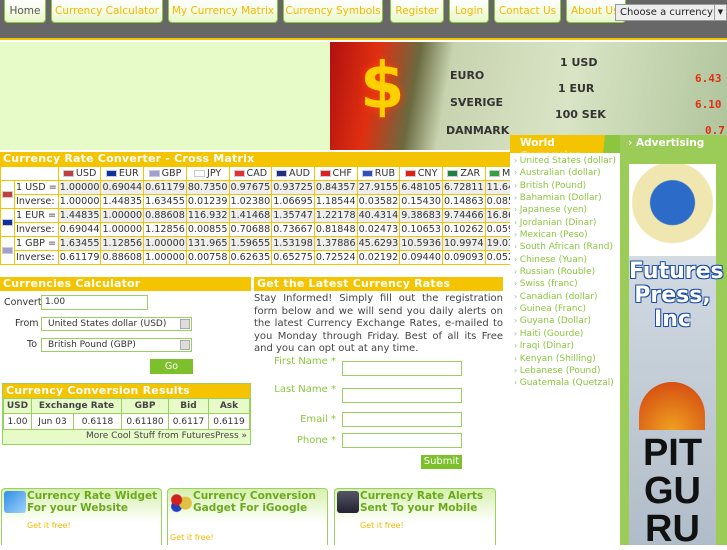 This screenshot has height=550, width=727. What do you see at coordinates (565, 321) in the screenshot?
I see `currency-link: Guyana (Dollar)` at bounding box center [565, 321].